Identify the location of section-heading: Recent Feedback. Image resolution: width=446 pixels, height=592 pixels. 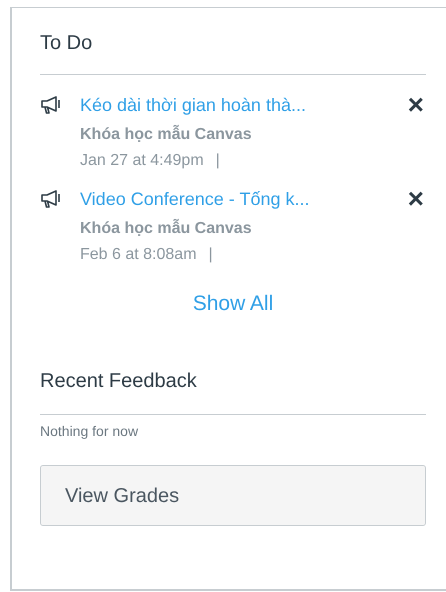
(119, 381).